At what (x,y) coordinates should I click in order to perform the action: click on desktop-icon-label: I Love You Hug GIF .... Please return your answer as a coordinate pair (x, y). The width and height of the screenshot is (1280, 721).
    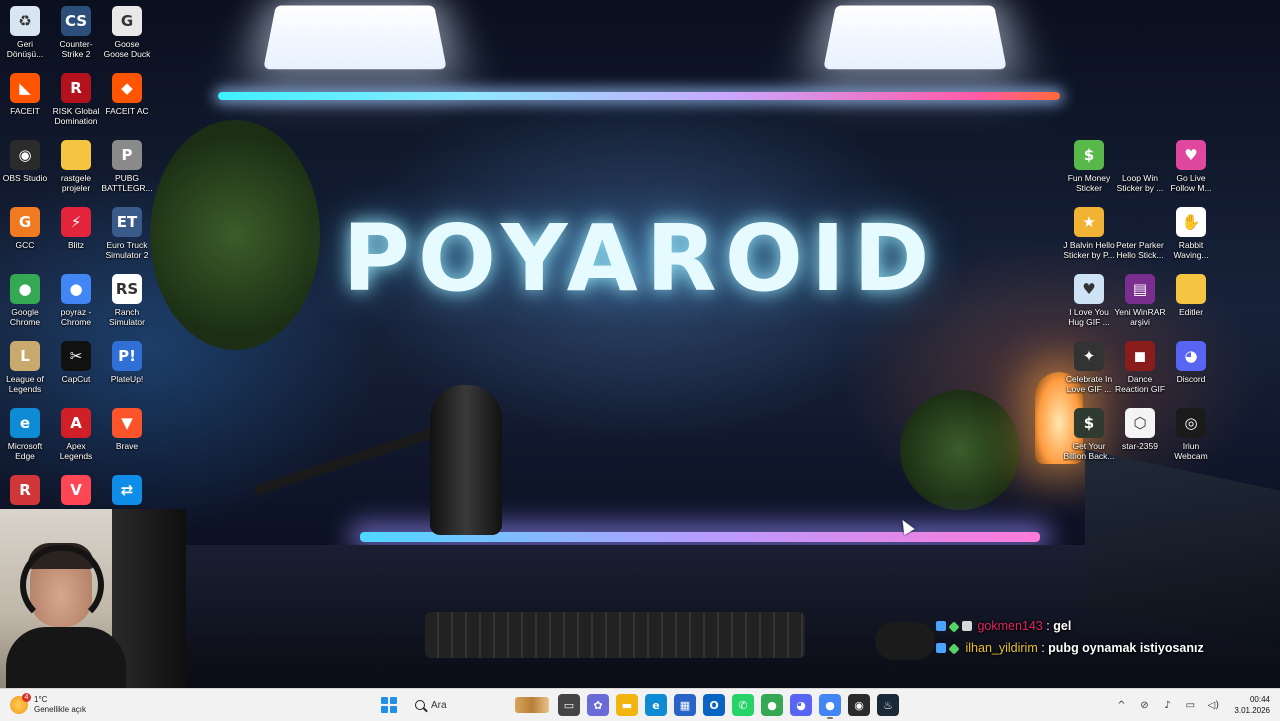
    Looking at the image, I should click on (1089, 317).